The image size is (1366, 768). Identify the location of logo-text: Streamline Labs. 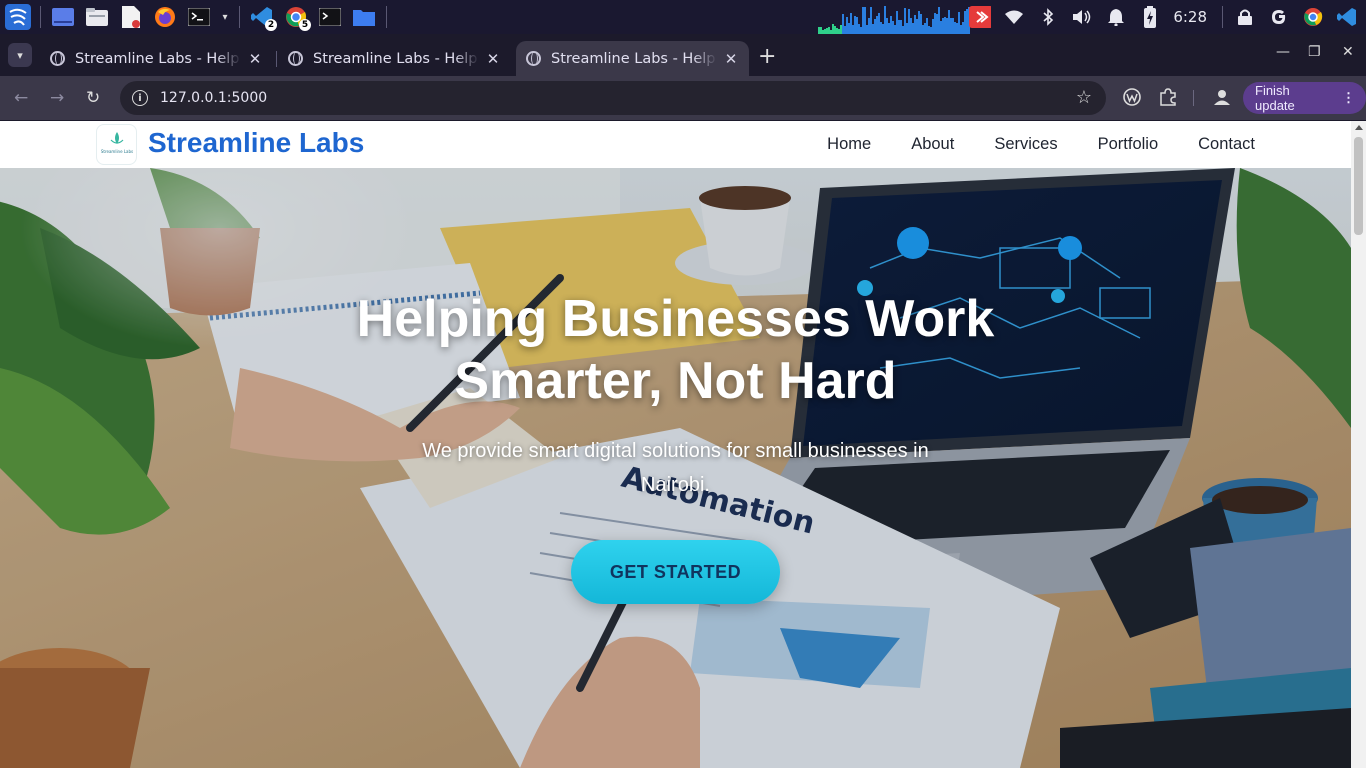
(116, 151).